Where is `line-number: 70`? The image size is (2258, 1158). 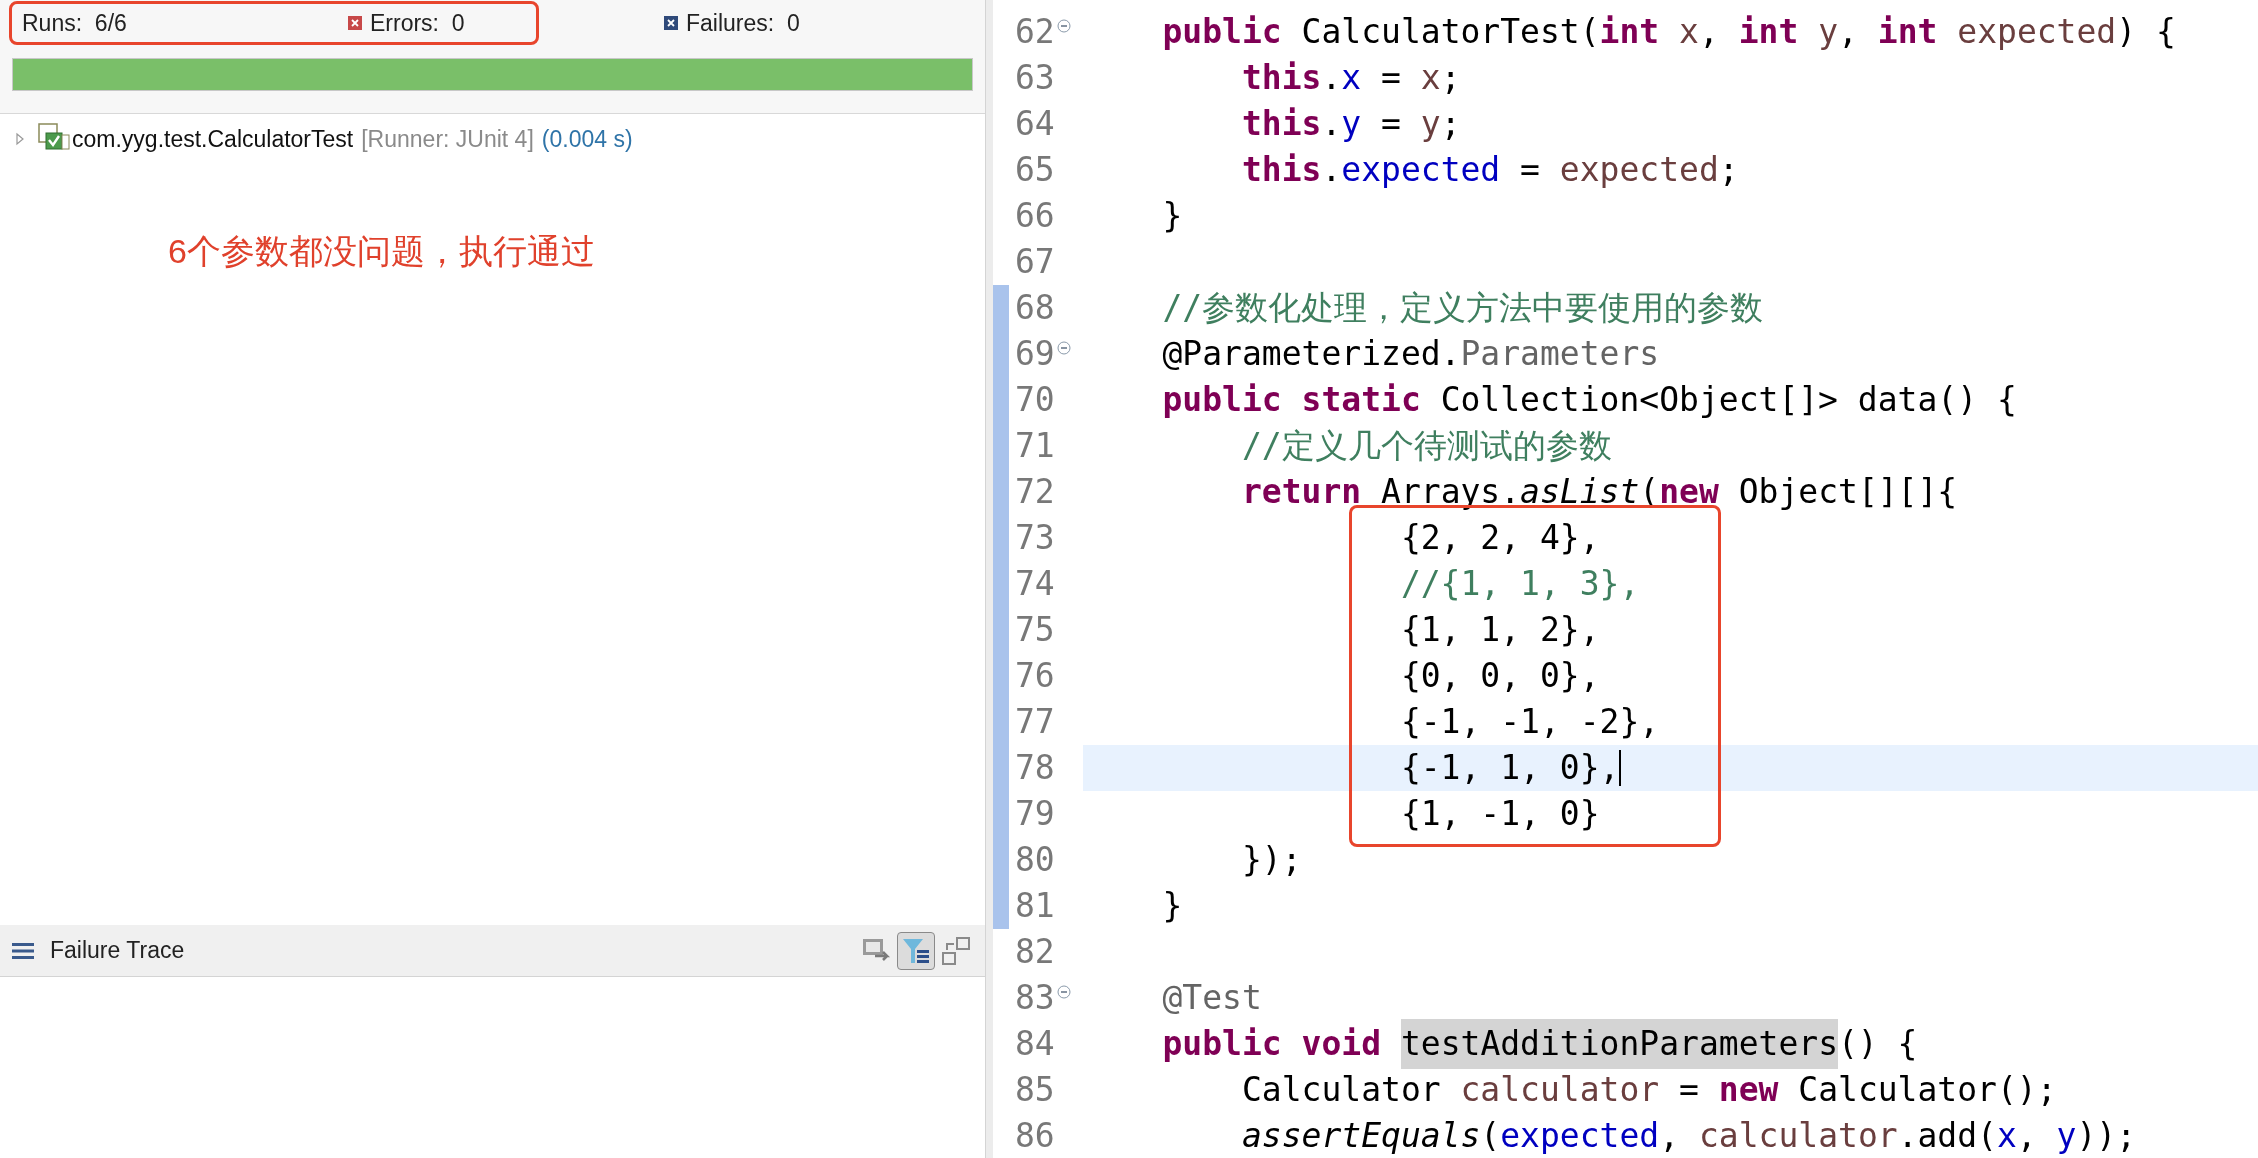 line-number: 70 is located at coordinates (1035, 400).